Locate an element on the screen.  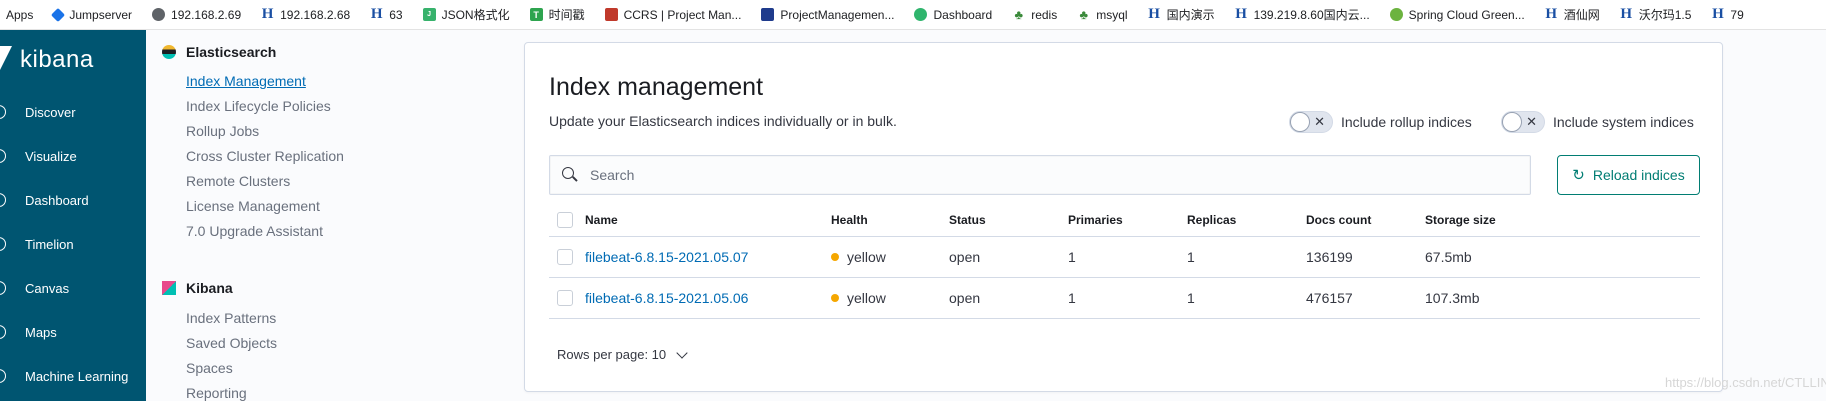
reload-indices-button: ↻ Reload indices is located at coordinates (1628, 175).